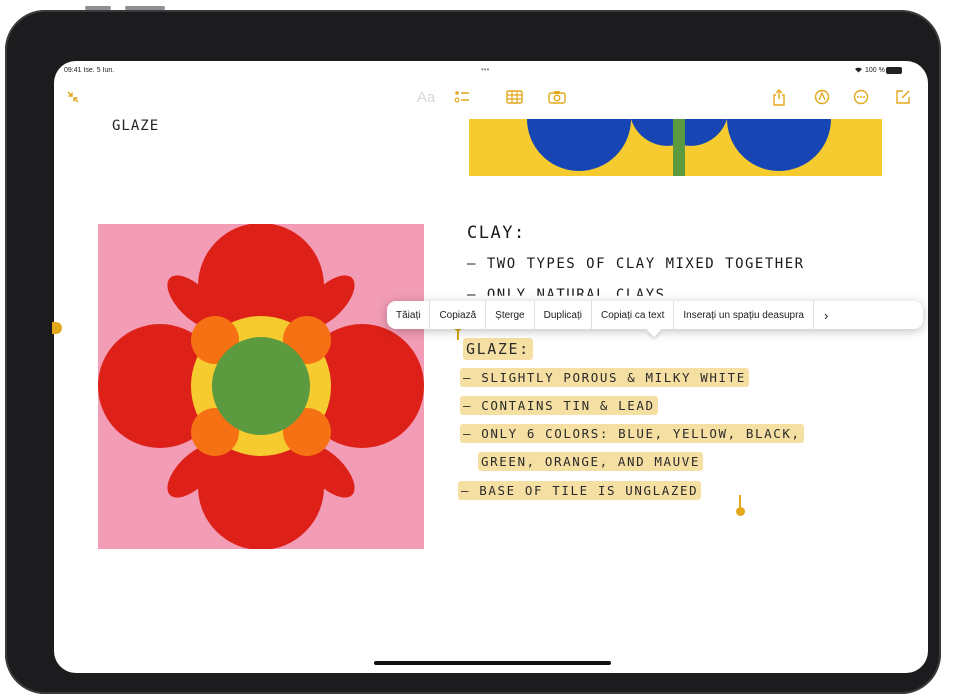 The height and width of the screenshot is (696, 953). What do you see at coordinates (675, 147) in the screenshot?
I see `tile-image-blue` at bounding box center [675, 147].